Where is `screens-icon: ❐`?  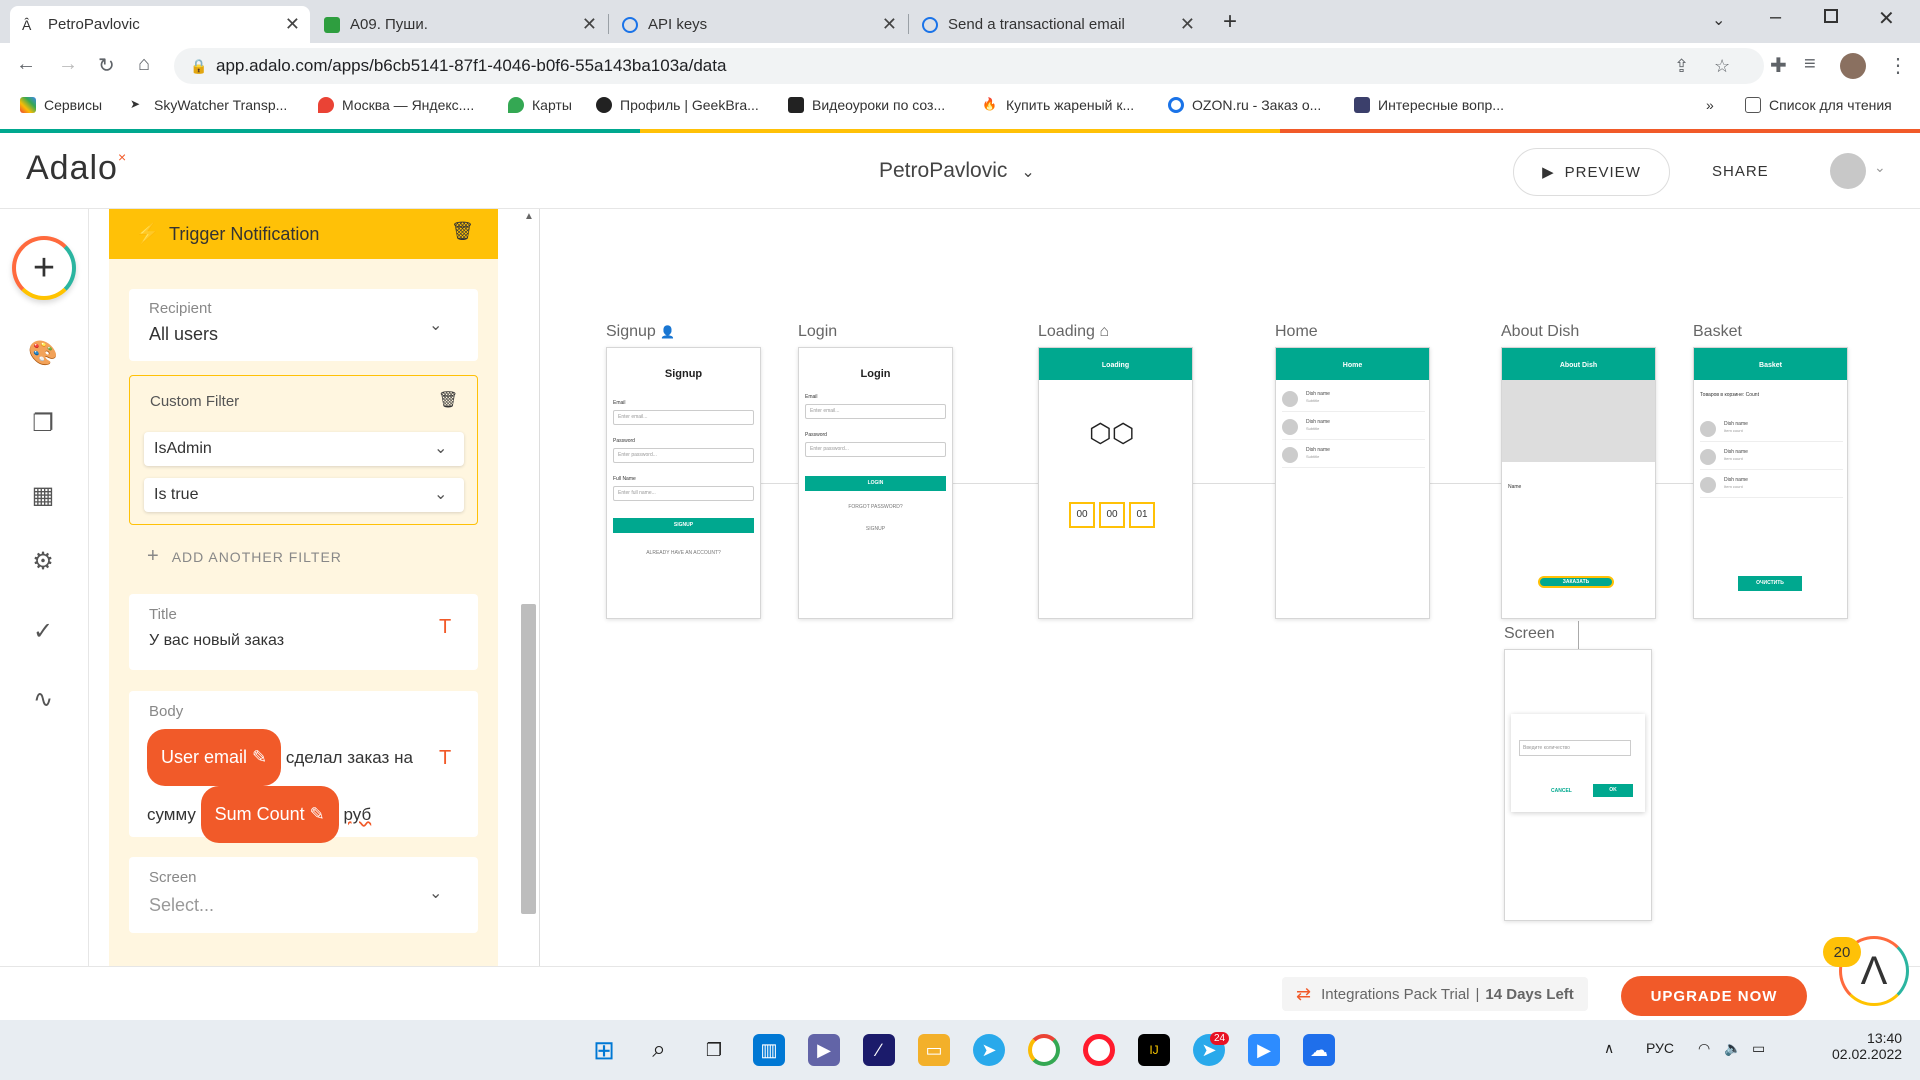
screens-icon: ❐ is located at coordinates (43, 423).